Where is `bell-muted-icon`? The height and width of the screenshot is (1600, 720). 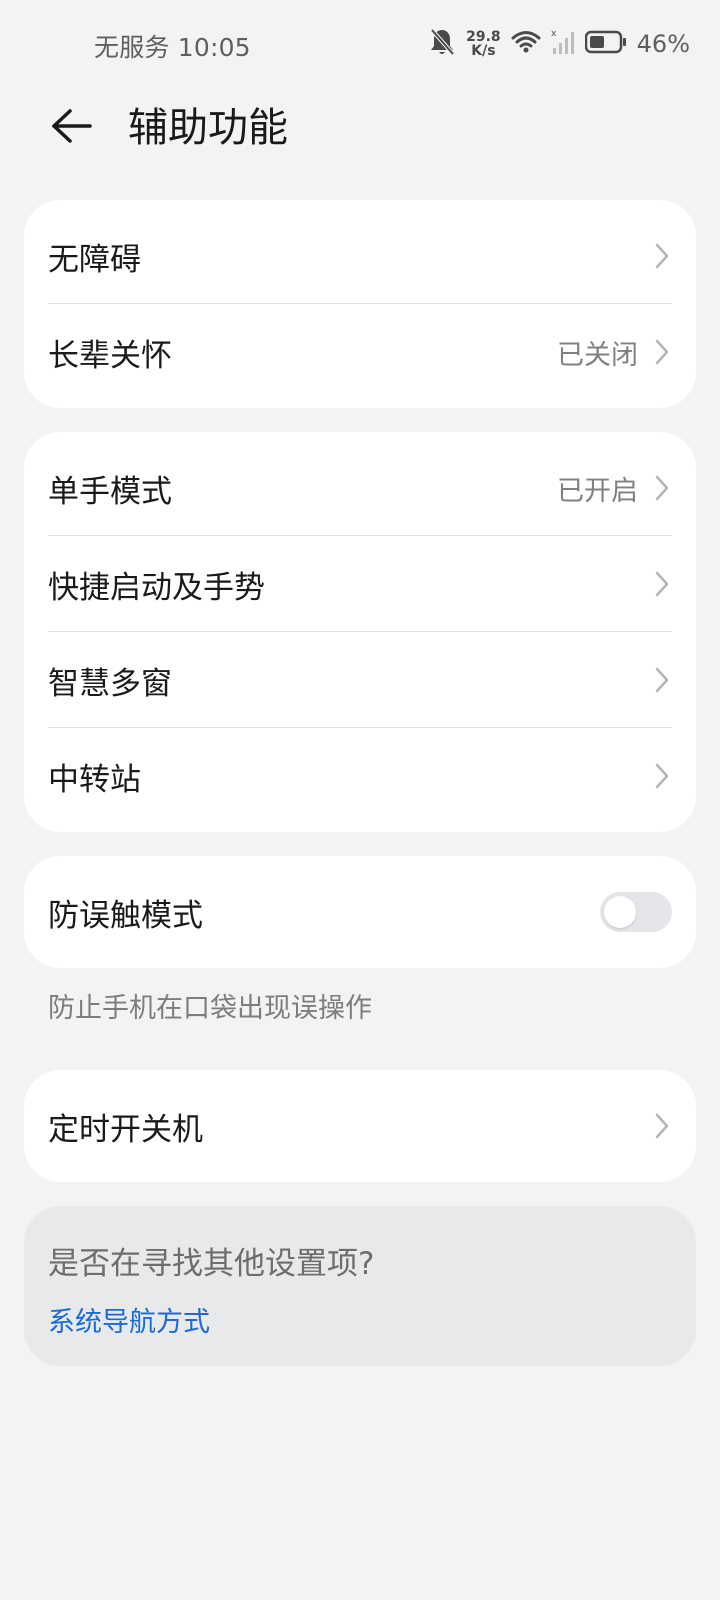 bell-muted-icon is located at coordinates (442, 44).